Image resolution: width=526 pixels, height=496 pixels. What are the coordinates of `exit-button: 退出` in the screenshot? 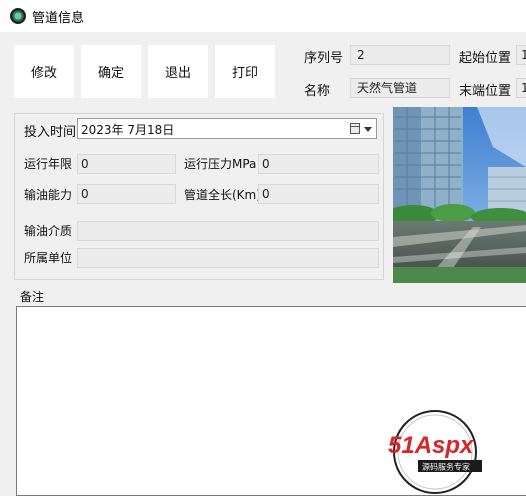 It's located at (178, 71).